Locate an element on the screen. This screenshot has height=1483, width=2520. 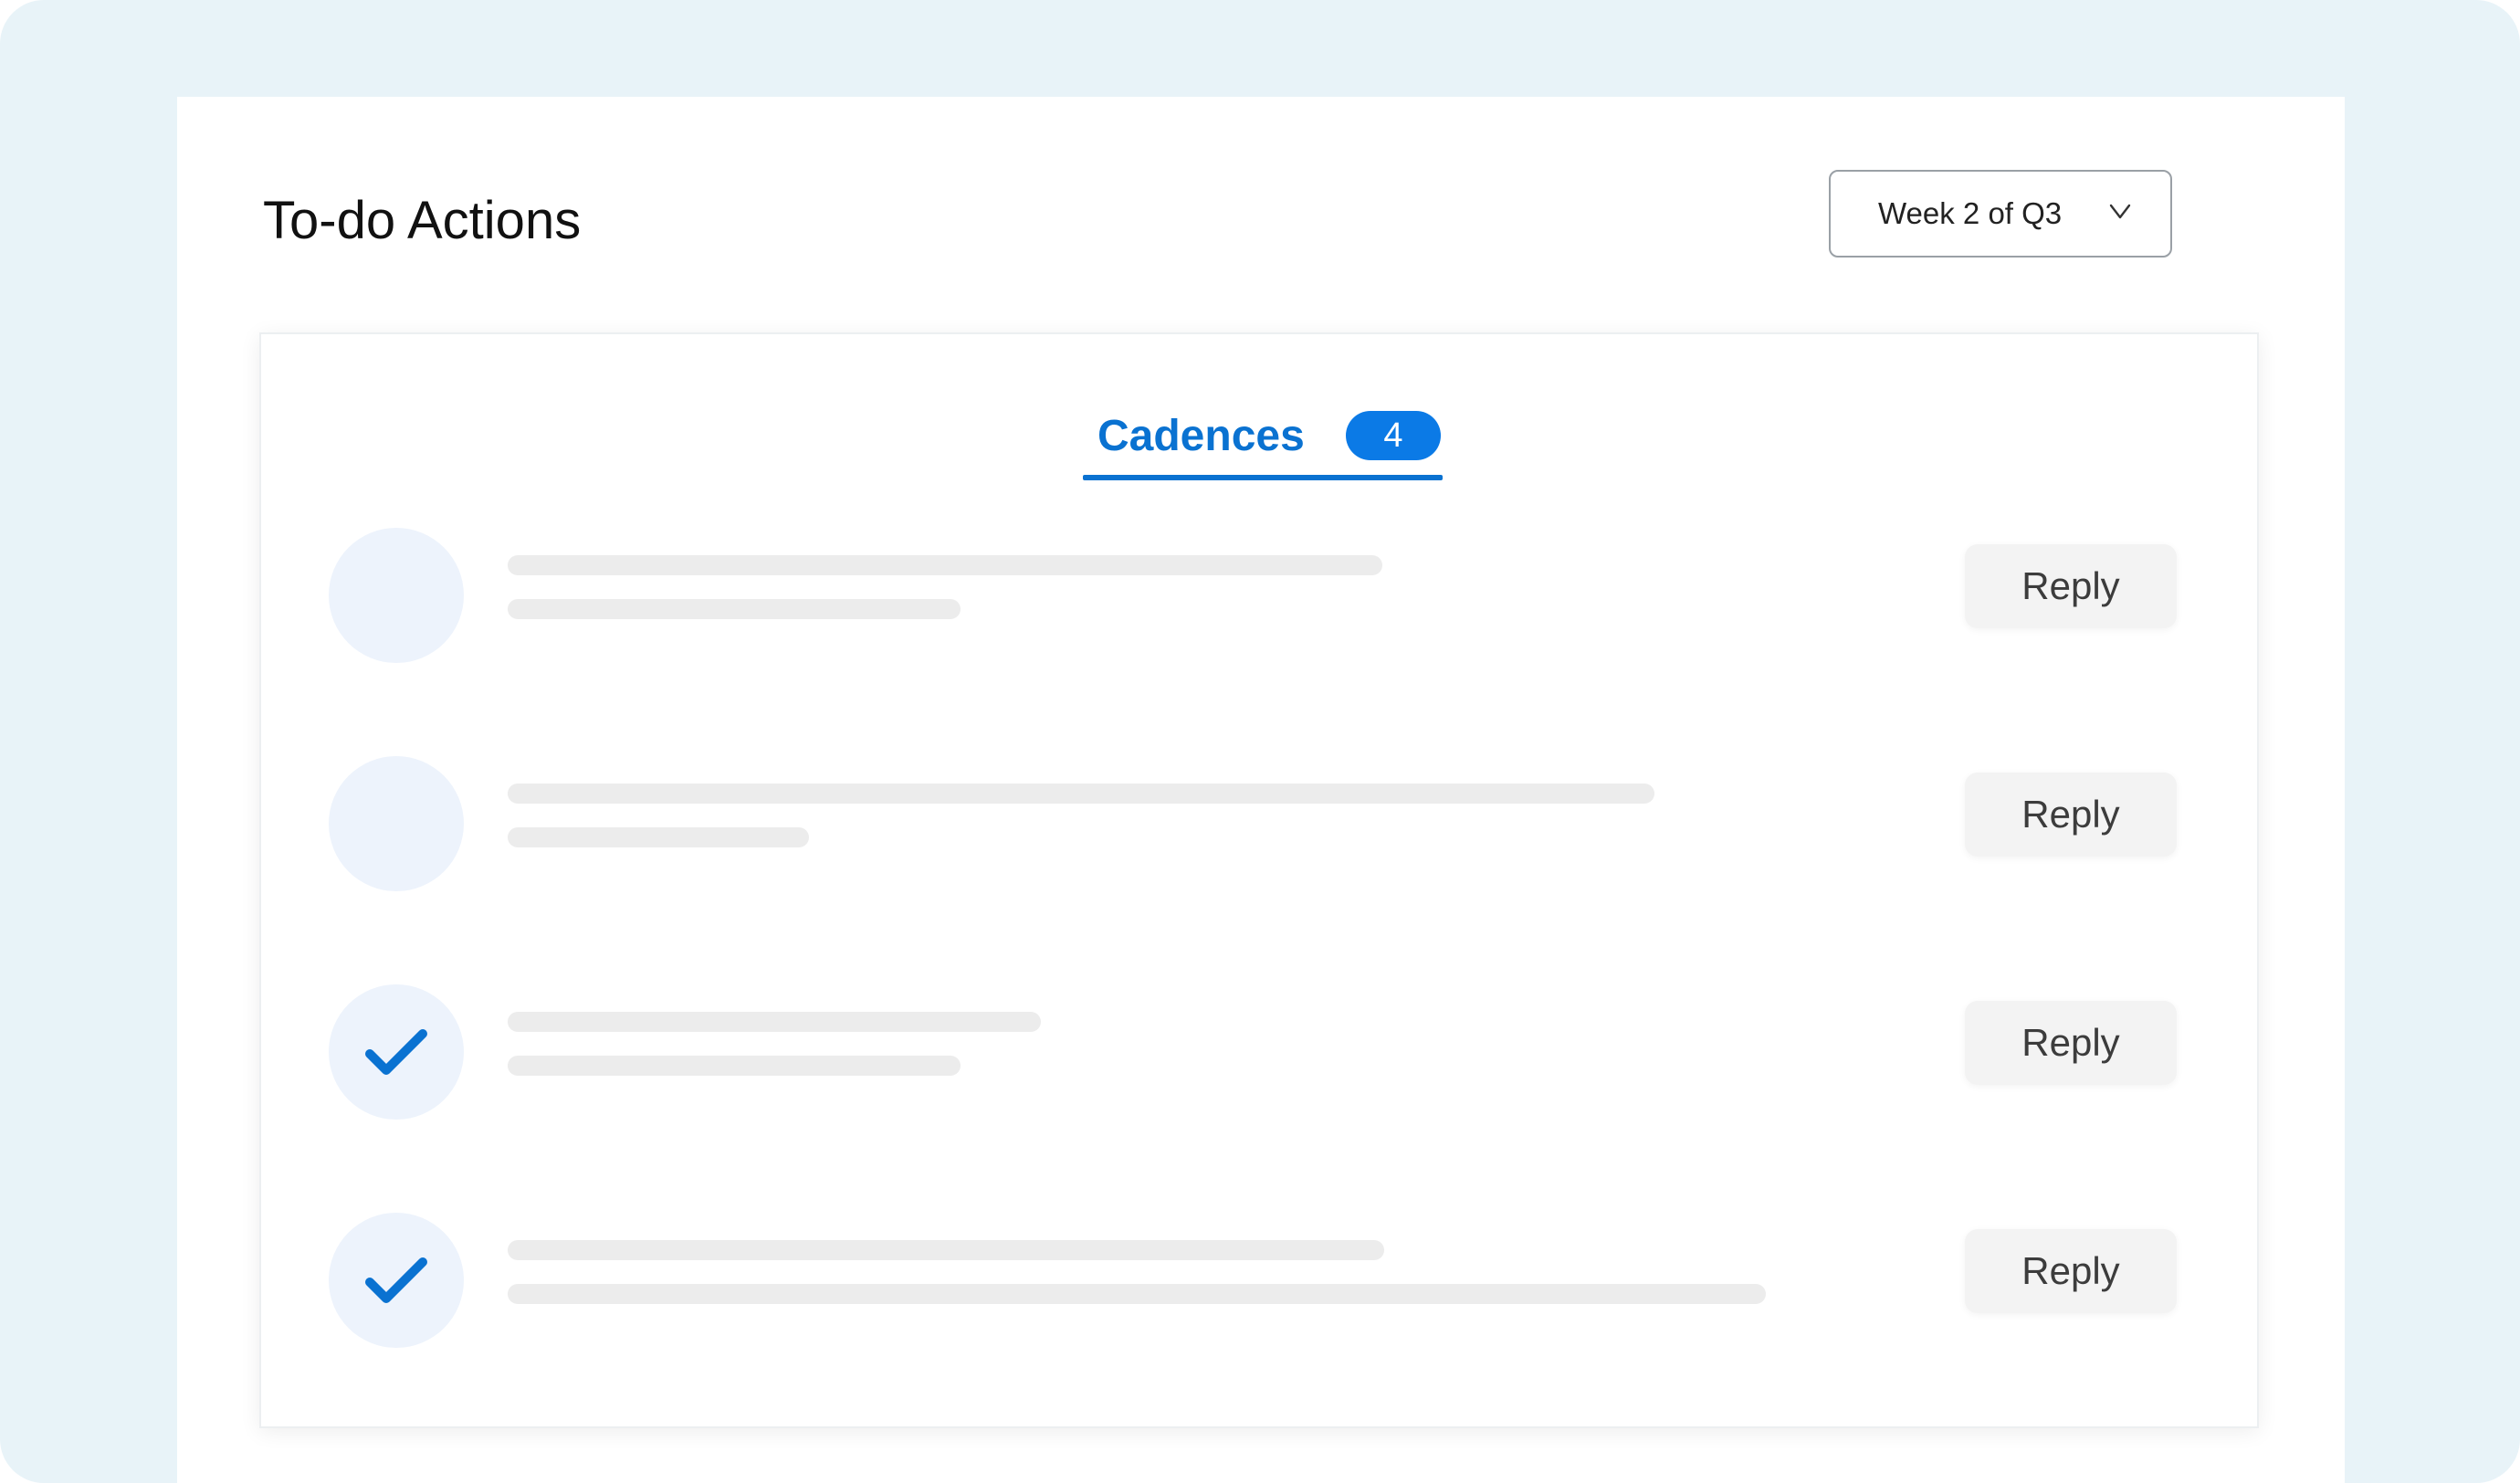
tab-active-indicator is located at coordinates (1263, 477).